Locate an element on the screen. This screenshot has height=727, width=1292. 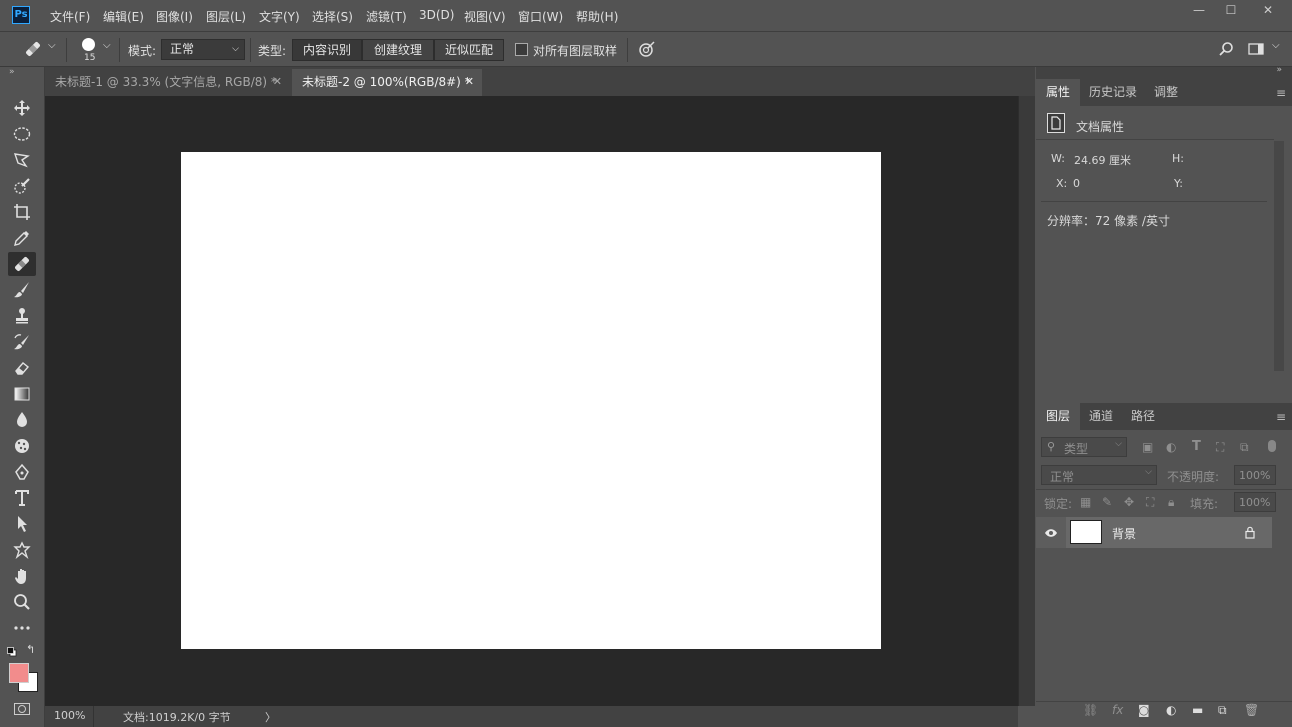
tab-channels: 通道 is located at coordinates (1101, 416).